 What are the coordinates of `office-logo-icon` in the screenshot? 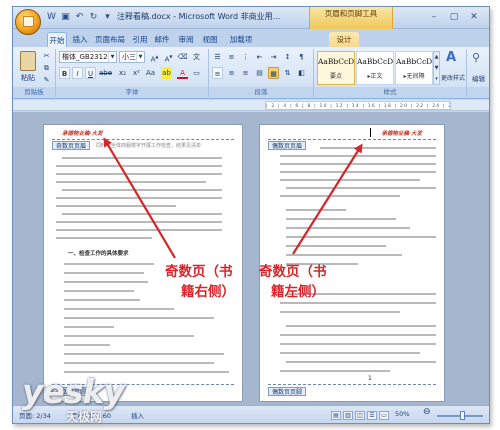 It's located at (28, 21).